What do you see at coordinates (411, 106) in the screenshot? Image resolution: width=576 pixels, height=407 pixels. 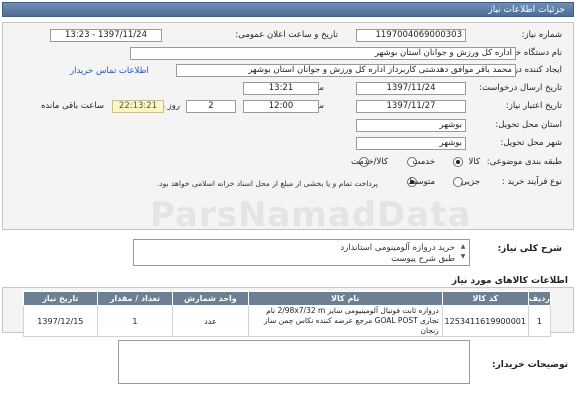 I see `deadline-date-field: 1397/11/27` at bounding box center [411, 106].